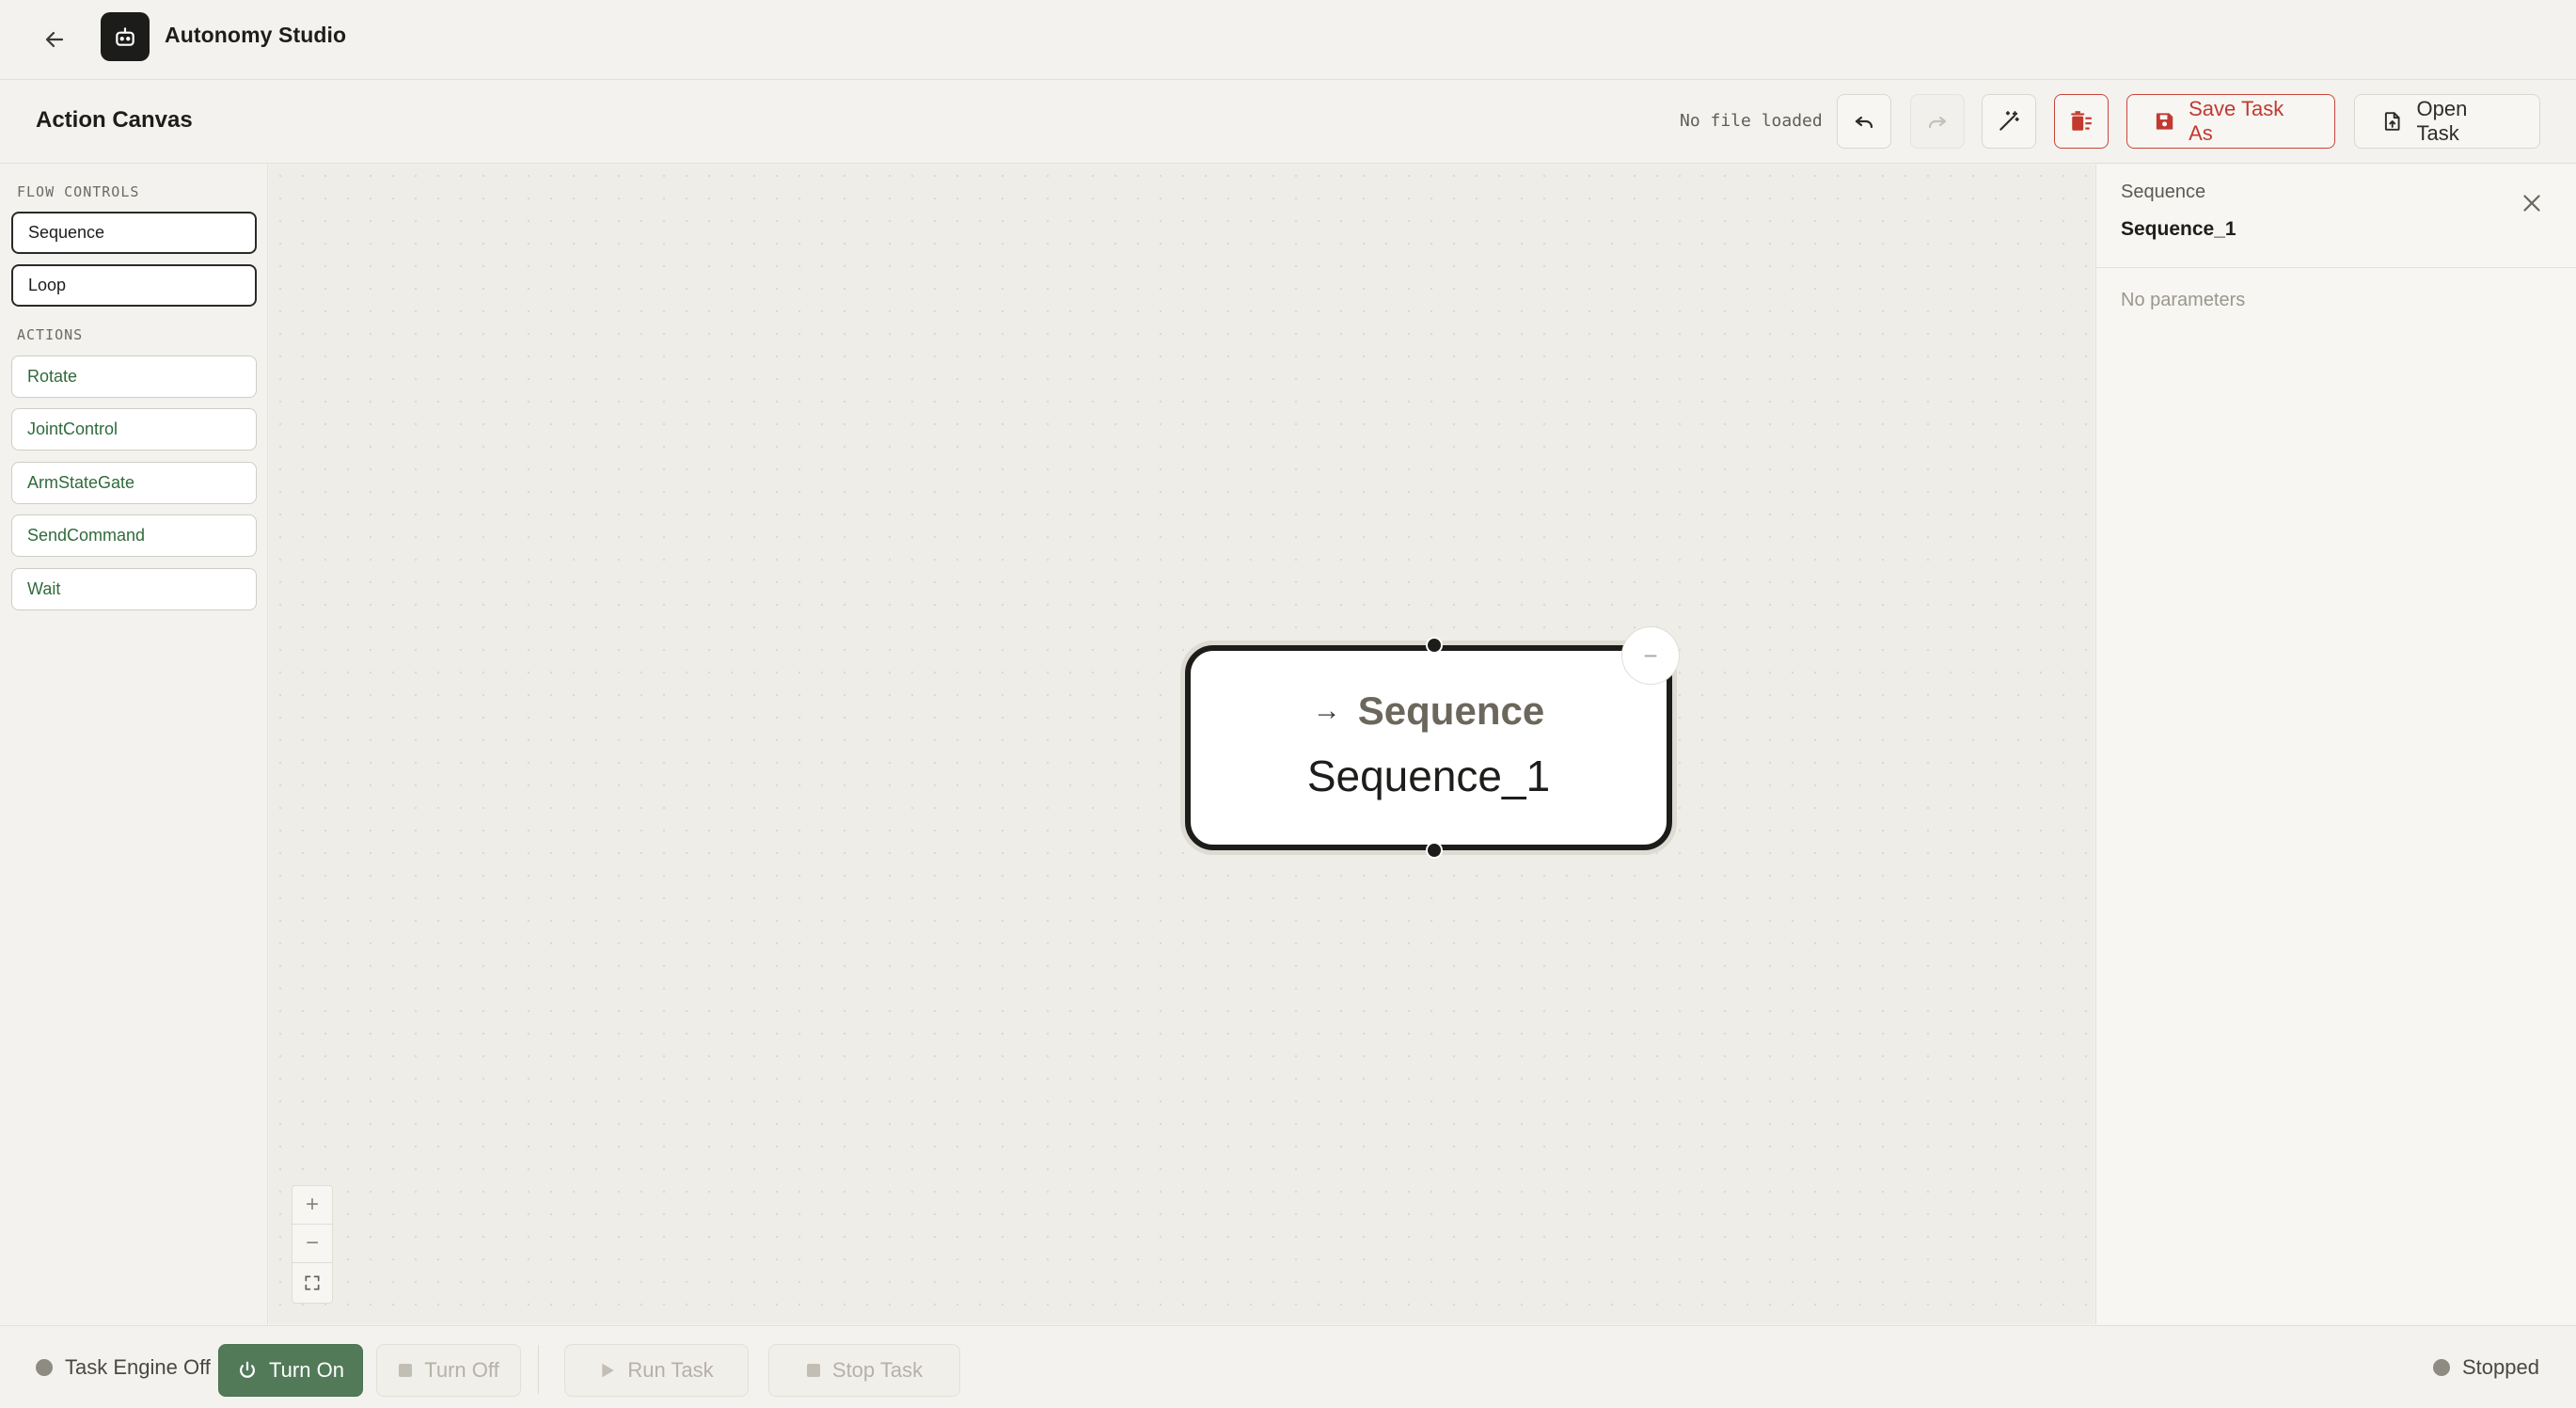 This screenshot has height=1408, width=2576. Describe the element at coordinates (1751, 121) in the screenshot. I see `file-status: No file loaded` at that location.